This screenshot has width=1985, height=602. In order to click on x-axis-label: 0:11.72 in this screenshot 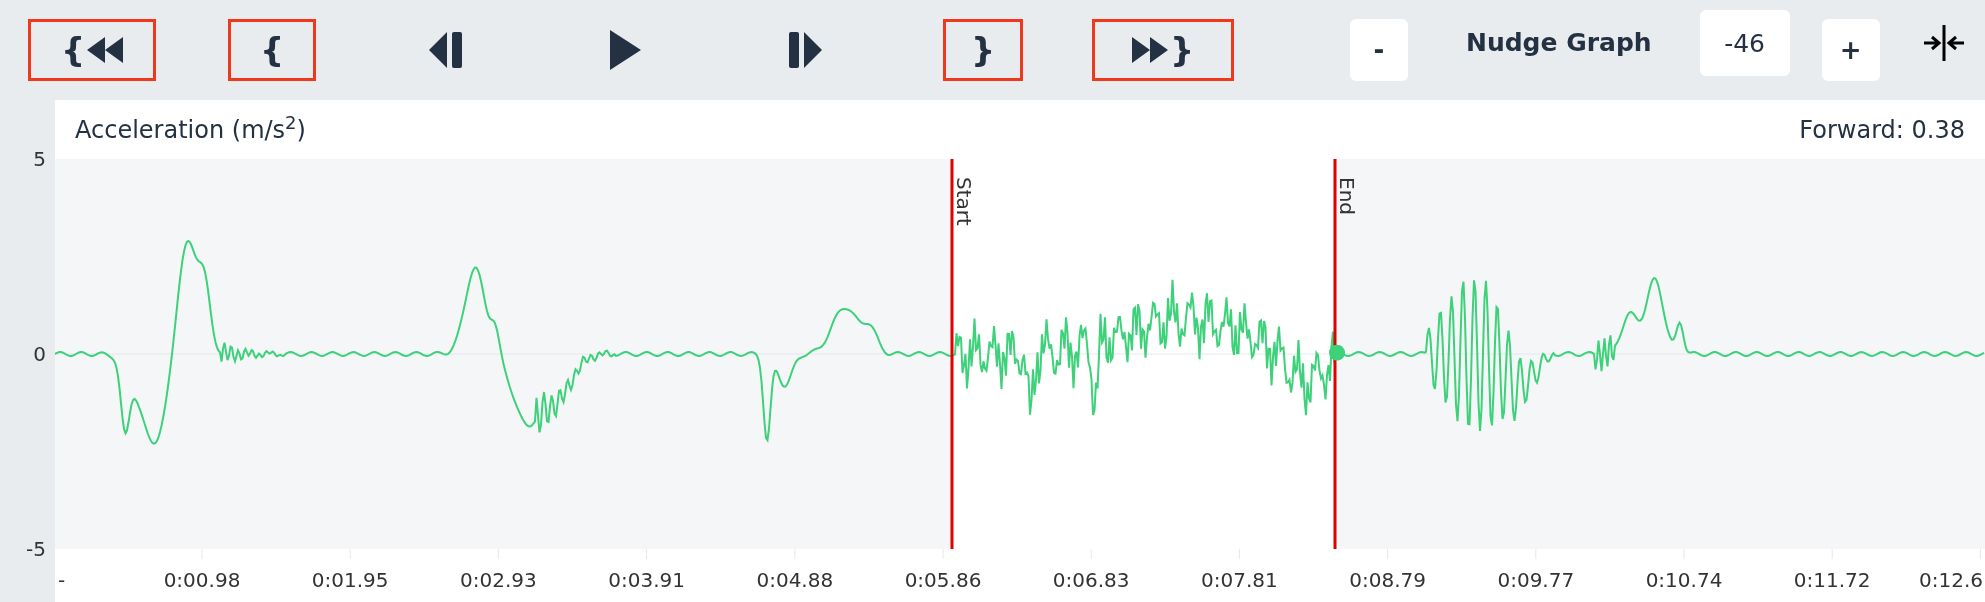, I will do `click(1832, 580)`.